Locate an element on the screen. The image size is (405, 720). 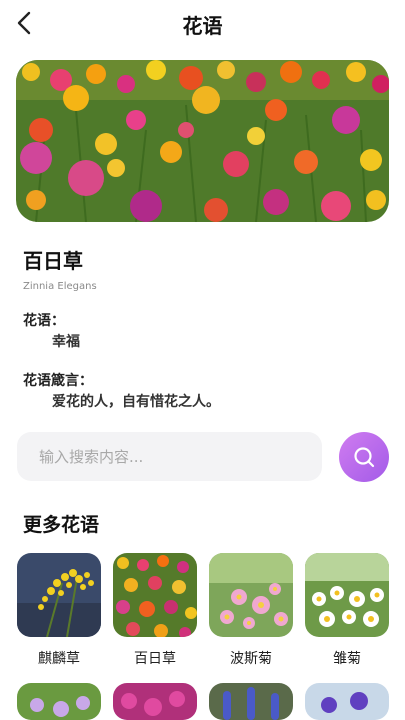
search-icon is located at coordinates (364, 457).